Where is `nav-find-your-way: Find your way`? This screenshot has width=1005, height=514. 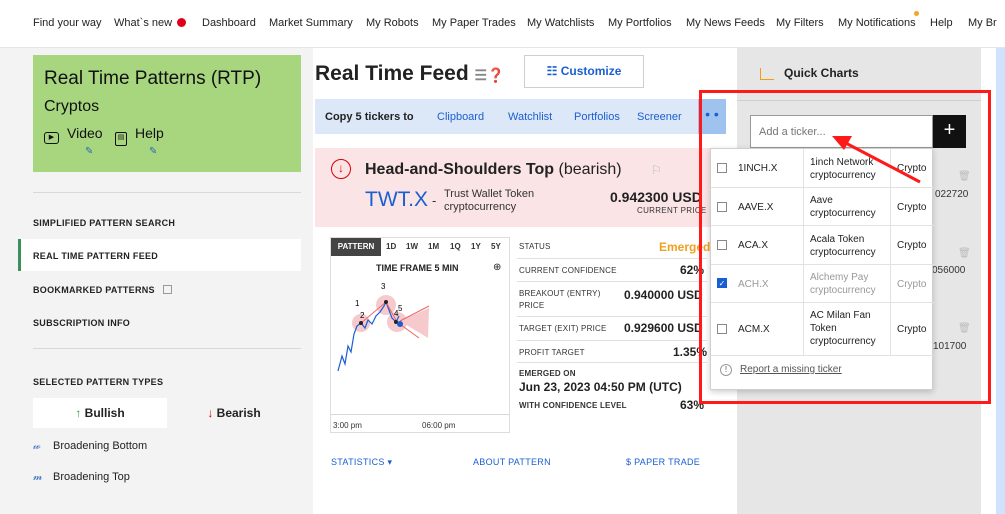 nav-find-your-way: Find your way is located at coordinates (67, 23).